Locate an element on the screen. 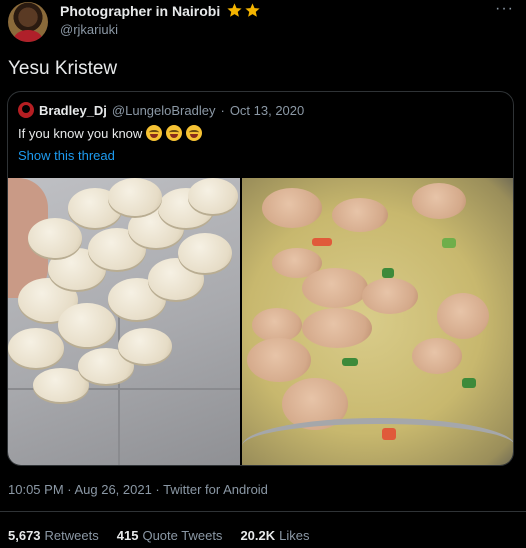 This screenshot has width=526, height=548. retweets-stat: 5,673 Retweets is located at coordinates (53, 535).